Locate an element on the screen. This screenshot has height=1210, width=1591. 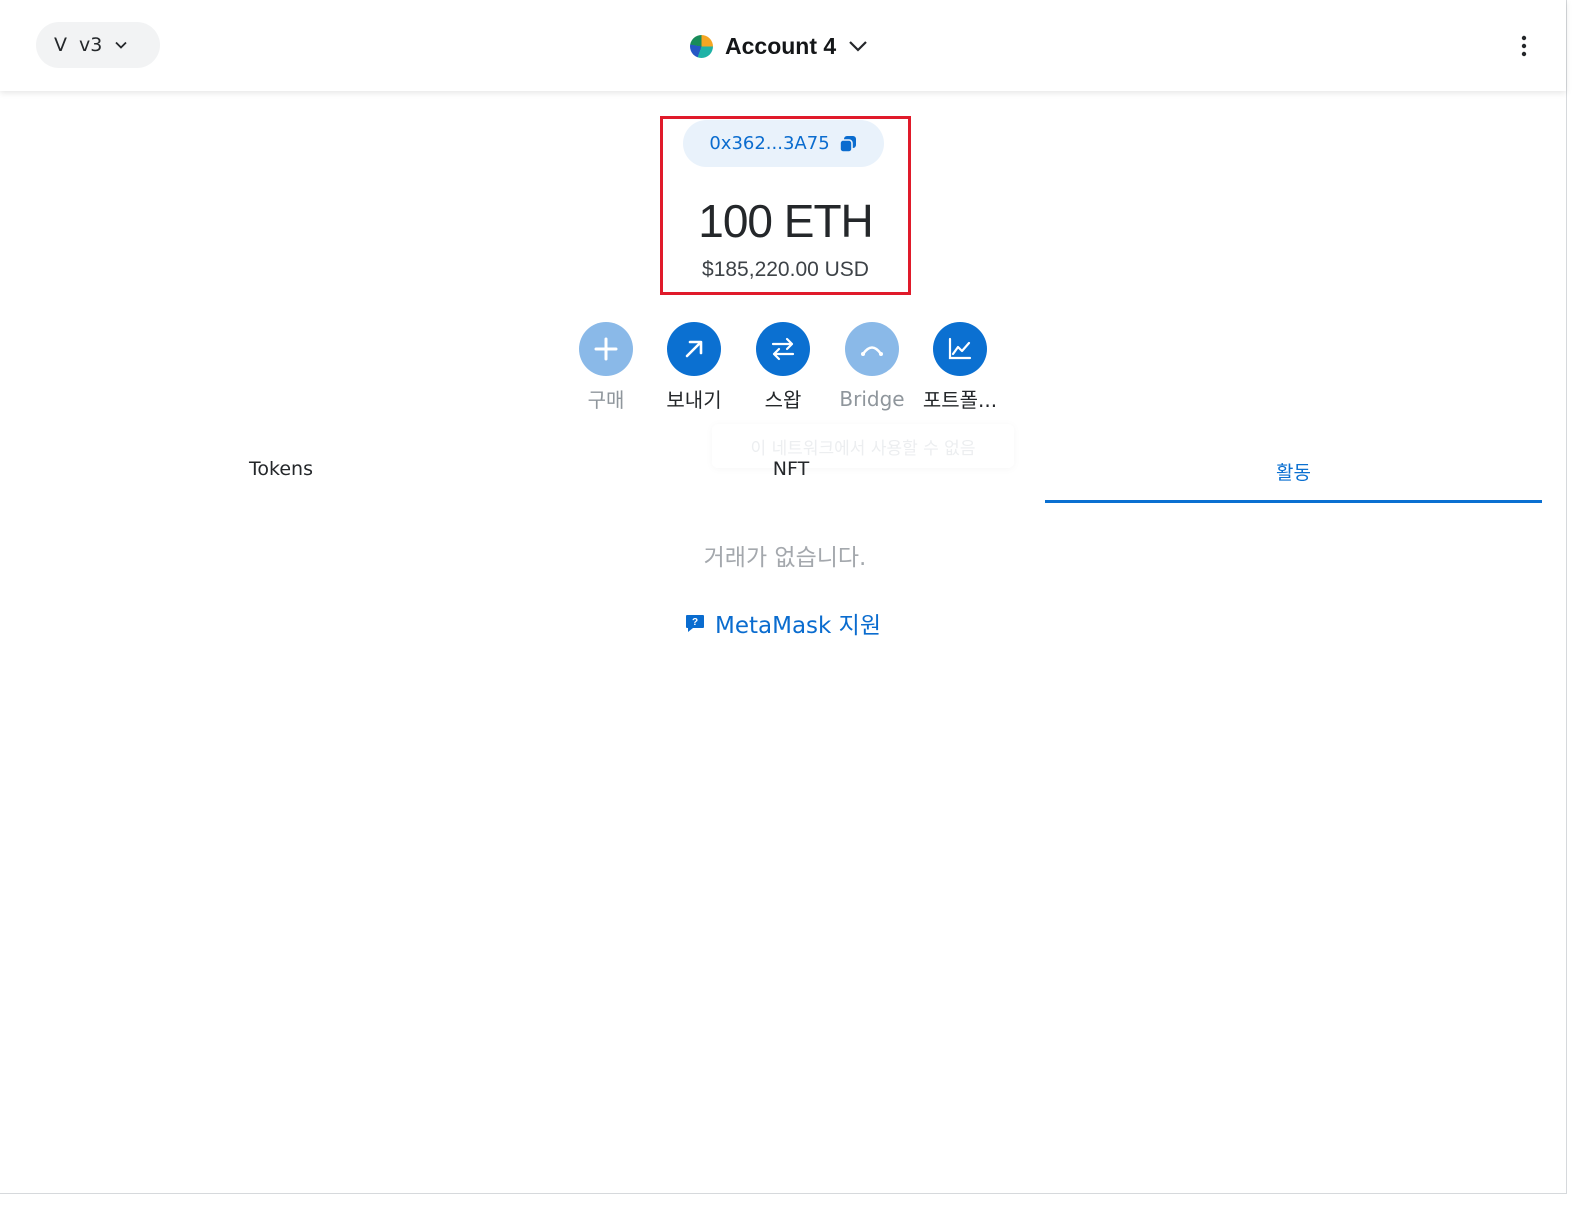
buy-button-circle is located at coordinates (606, 349).